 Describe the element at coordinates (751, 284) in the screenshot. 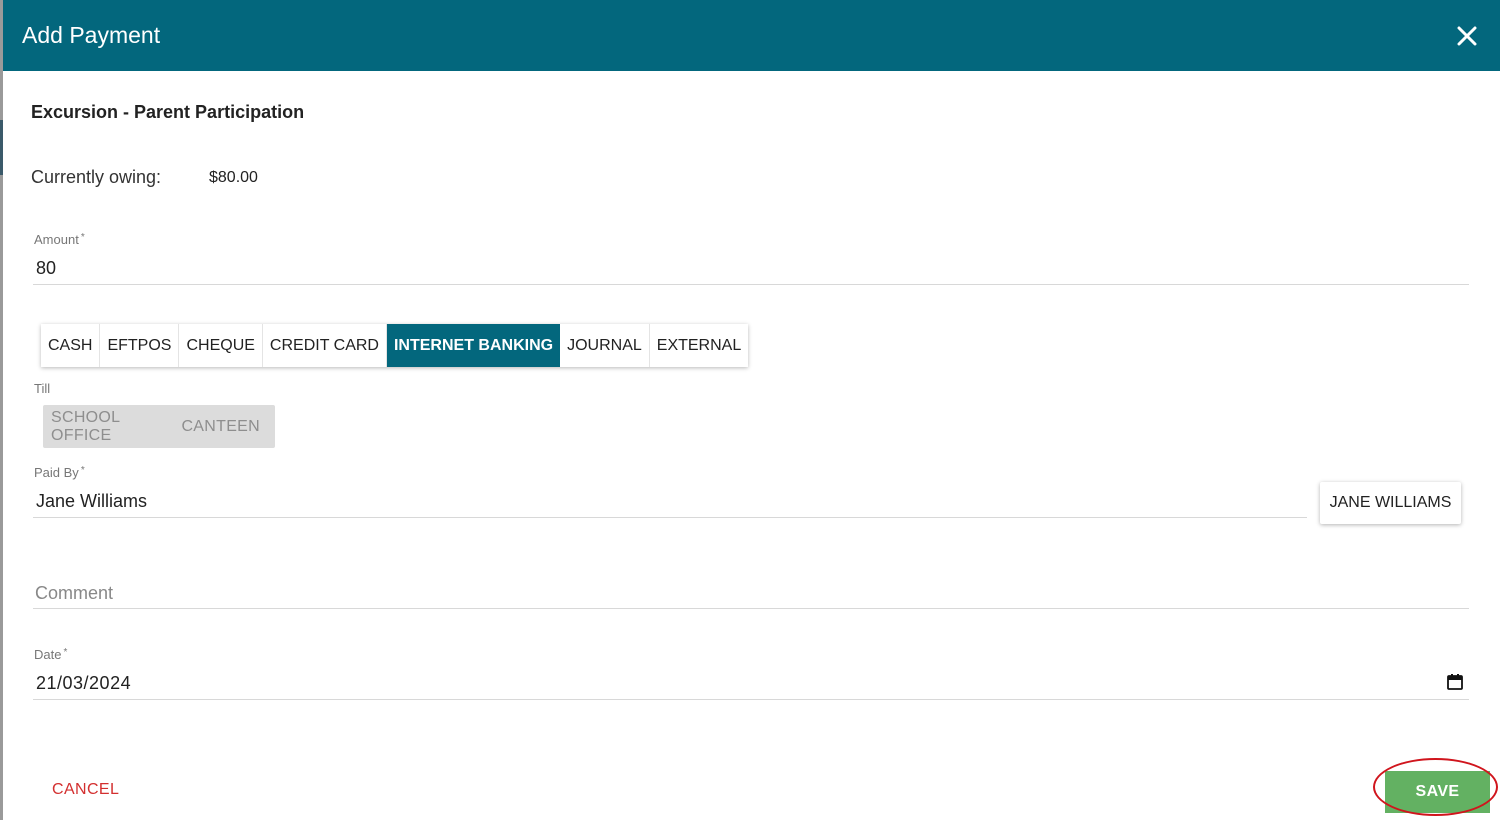

I see `amount-underline` at that location.